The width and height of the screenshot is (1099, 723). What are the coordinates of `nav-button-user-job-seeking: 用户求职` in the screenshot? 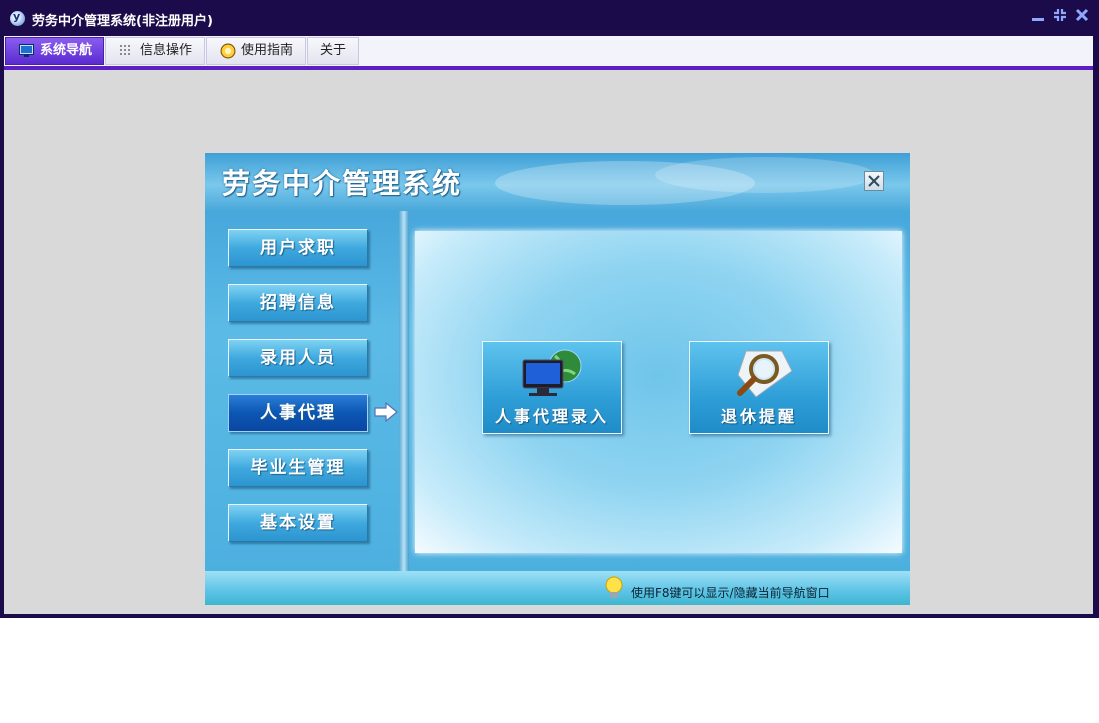 It's located at (298, 248).